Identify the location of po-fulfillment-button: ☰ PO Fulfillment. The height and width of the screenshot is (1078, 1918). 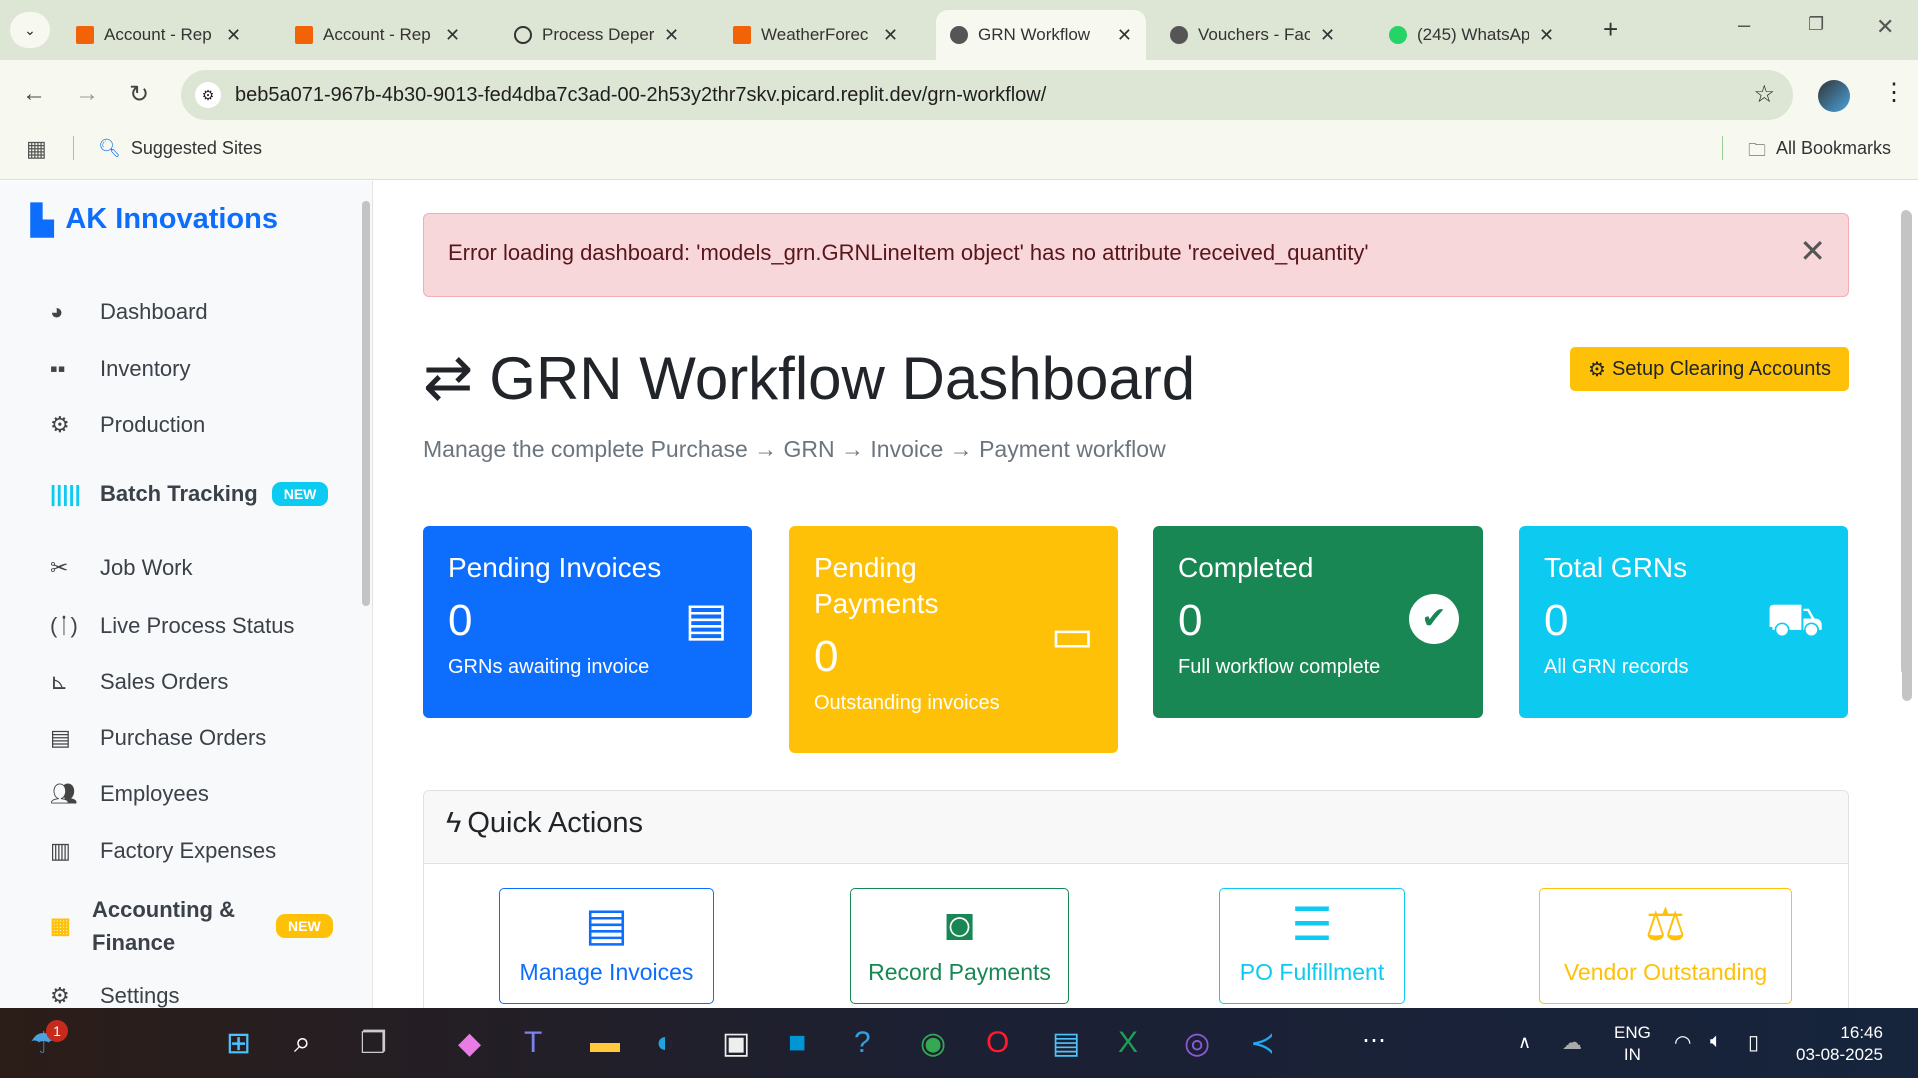
(1312, 946).